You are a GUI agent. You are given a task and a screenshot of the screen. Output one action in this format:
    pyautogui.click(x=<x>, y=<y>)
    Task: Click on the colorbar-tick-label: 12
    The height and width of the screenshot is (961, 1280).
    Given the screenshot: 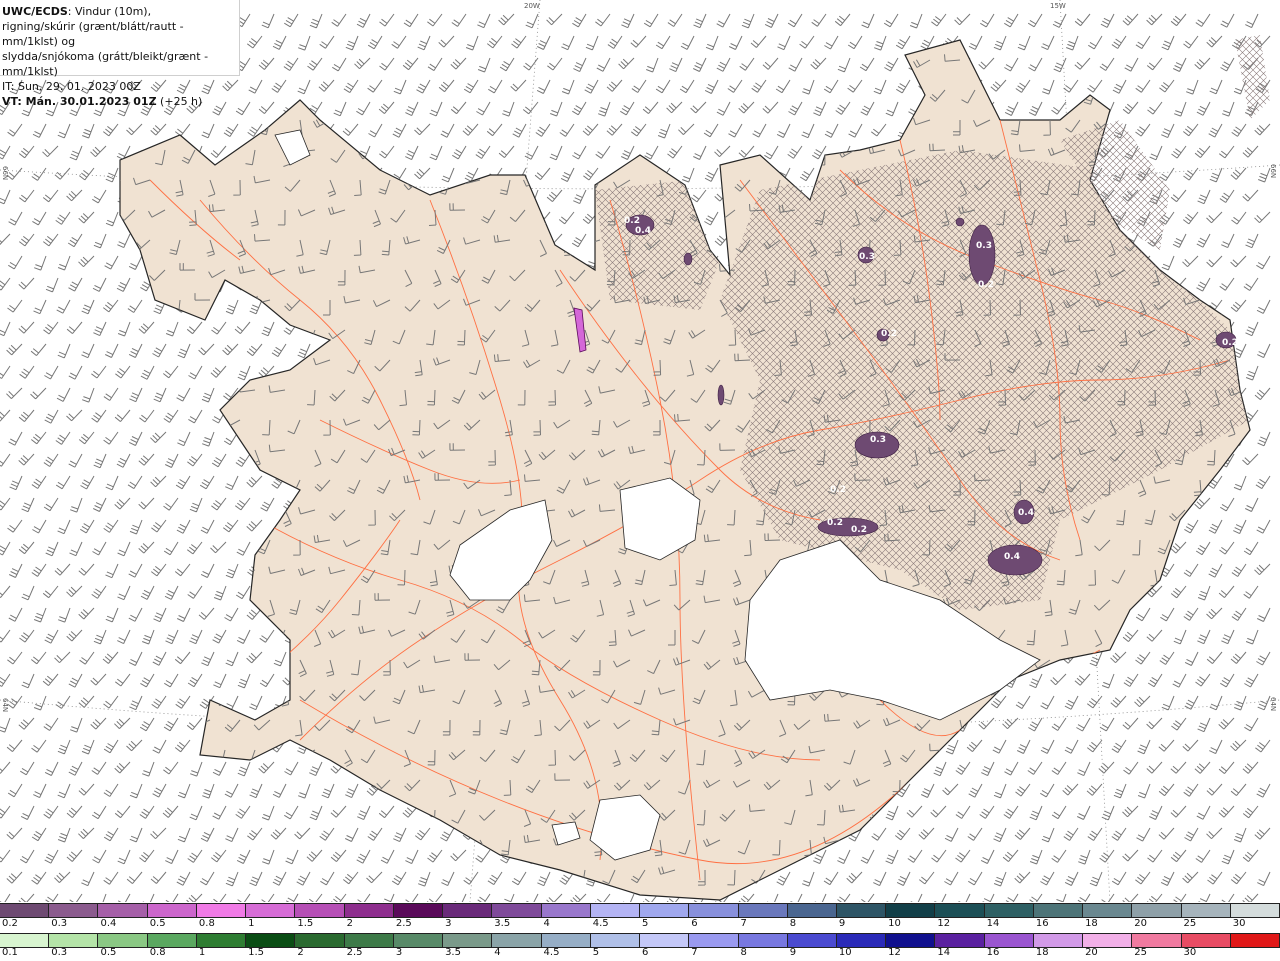 What is the action you would take?
    pyautogui.click(x=894, y=952)
    